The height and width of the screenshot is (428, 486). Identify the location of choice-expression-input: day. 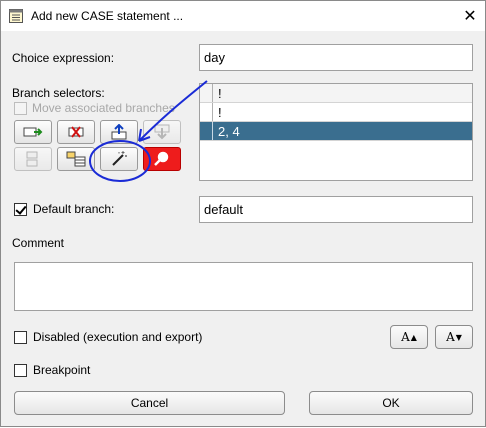
(336, 57).